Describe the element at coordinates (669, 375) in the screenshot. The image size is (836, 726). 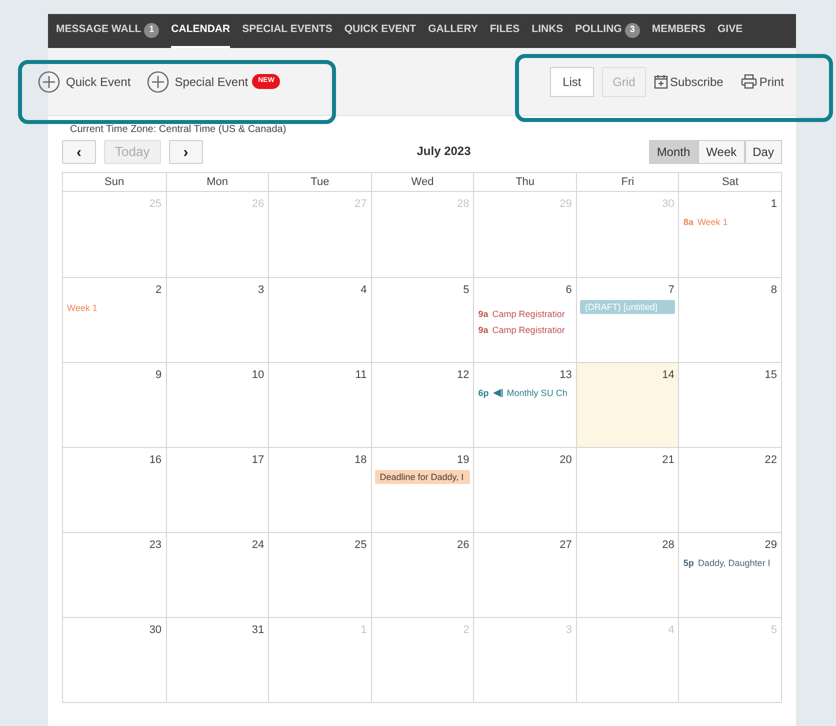
I see `day-number: 14` at that location.